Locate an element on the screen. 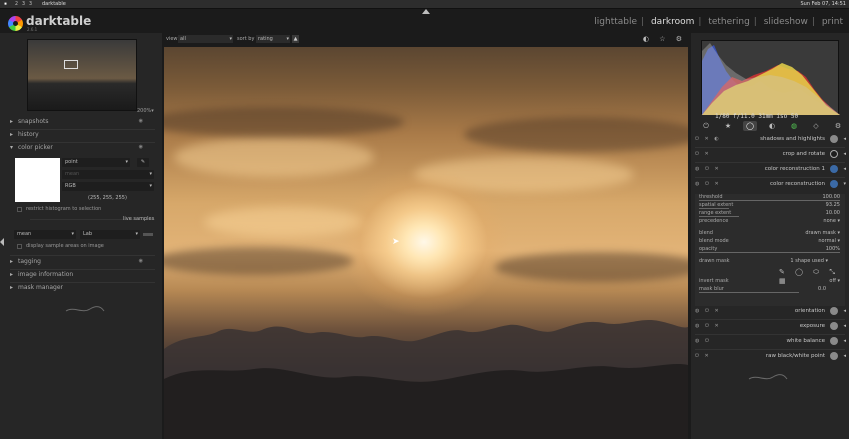  half-circle-icon: ◐ is located at coordinates (772, 126).